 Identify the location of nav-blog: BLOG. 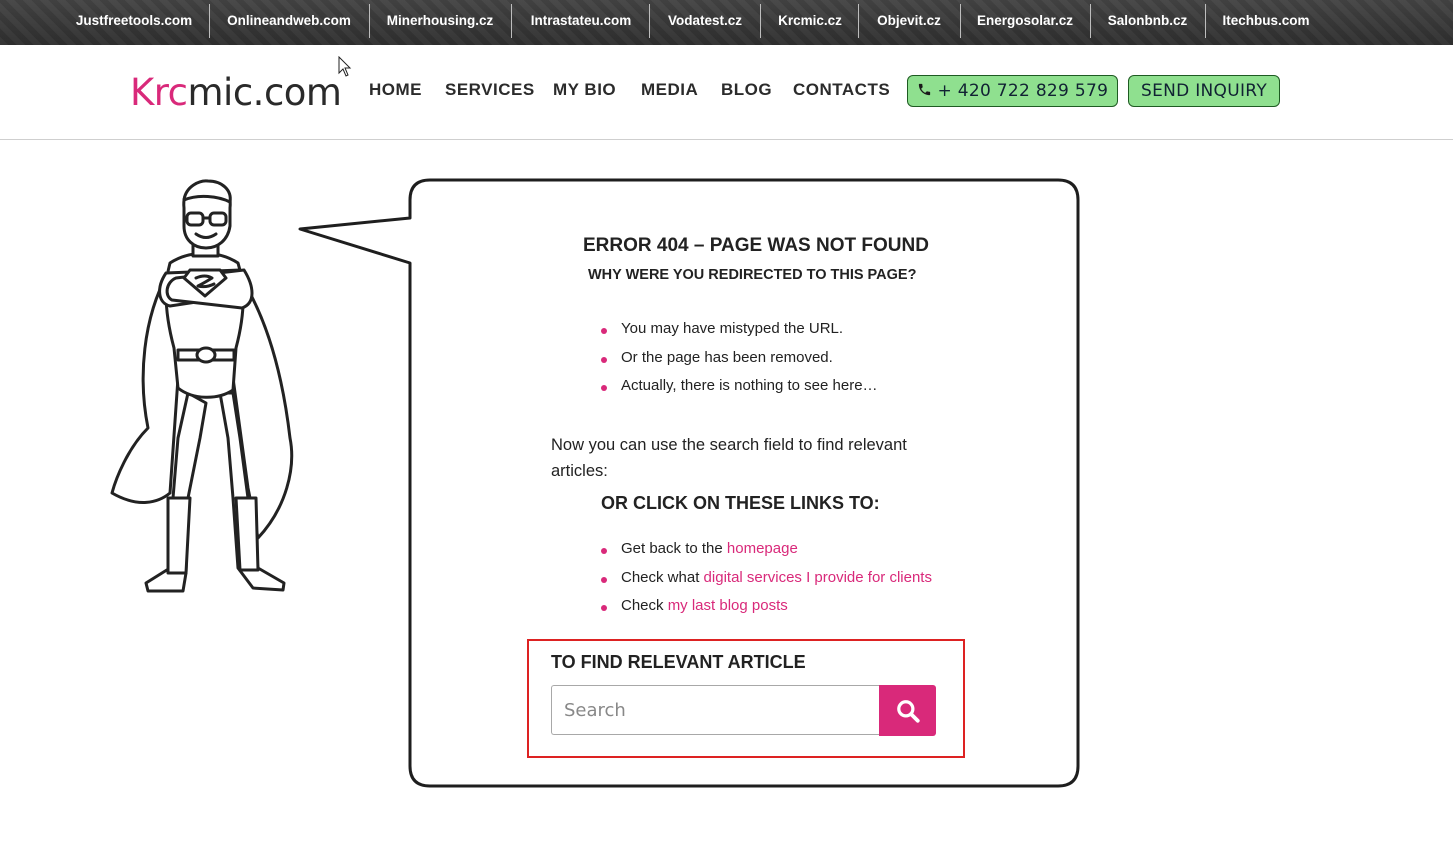
(746, 90).